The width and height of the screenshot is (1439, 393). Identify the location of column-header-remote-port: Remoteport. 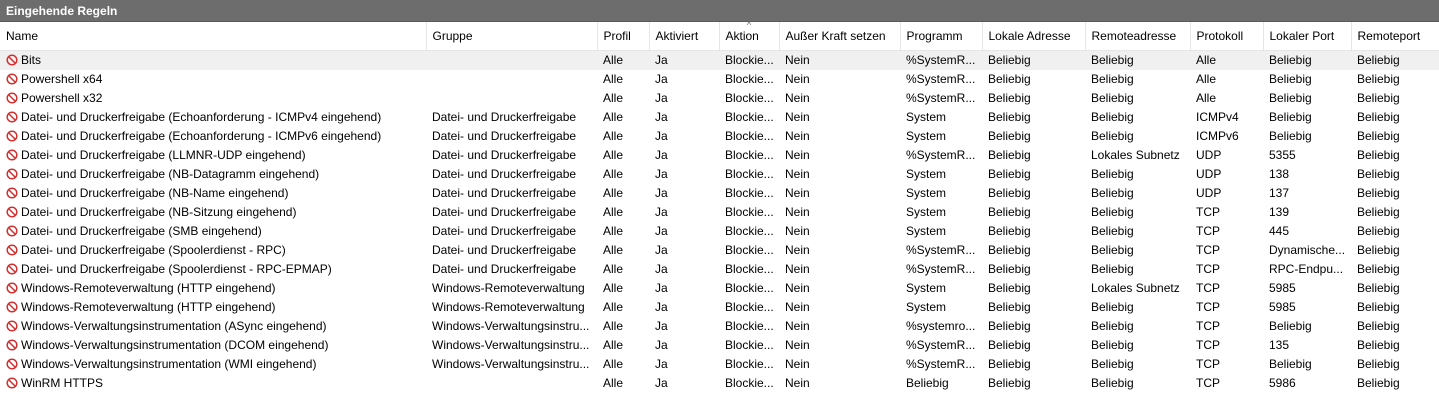
(1395, 36).